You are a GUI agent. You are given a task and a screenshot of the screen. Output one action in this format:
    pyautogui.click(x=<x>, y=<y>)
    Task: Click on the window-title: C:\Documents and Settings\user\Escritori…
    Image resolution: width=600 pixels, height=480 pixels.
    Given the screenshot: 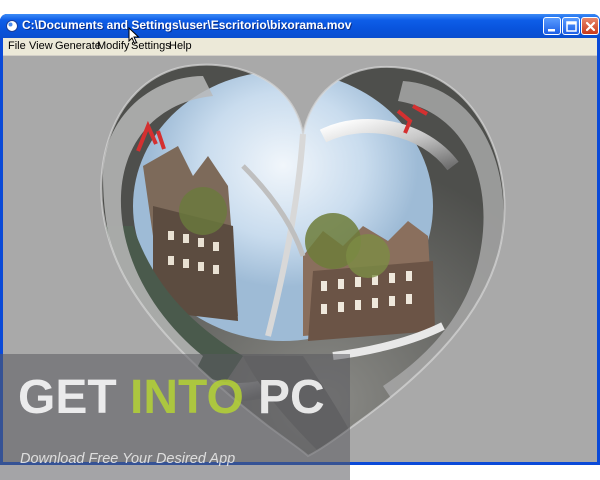 What is the action you would take?
    pyautogui.click(x=187, y=25)
    